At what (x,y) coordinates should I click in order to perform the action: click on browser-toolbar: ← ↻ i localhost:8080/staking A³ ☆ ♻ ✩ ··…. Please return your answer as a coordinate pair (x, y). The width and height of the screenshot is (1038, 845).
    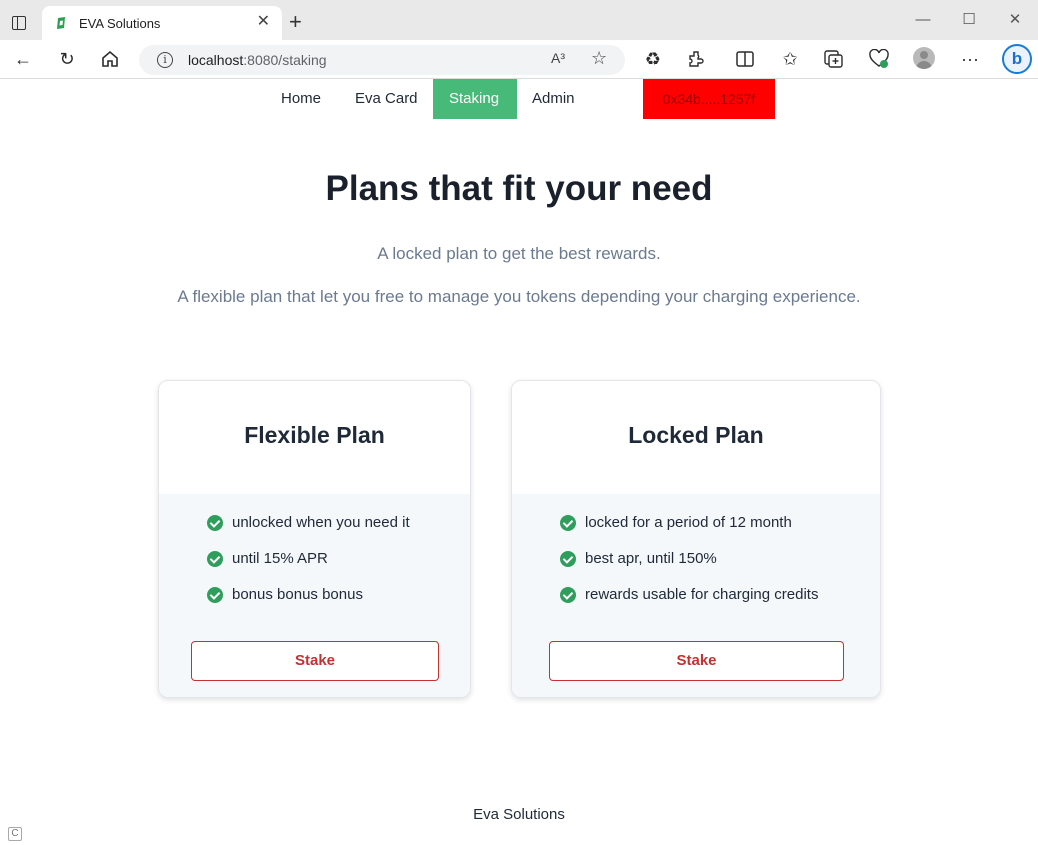
    Looking at the image, I should click on (519, 59).